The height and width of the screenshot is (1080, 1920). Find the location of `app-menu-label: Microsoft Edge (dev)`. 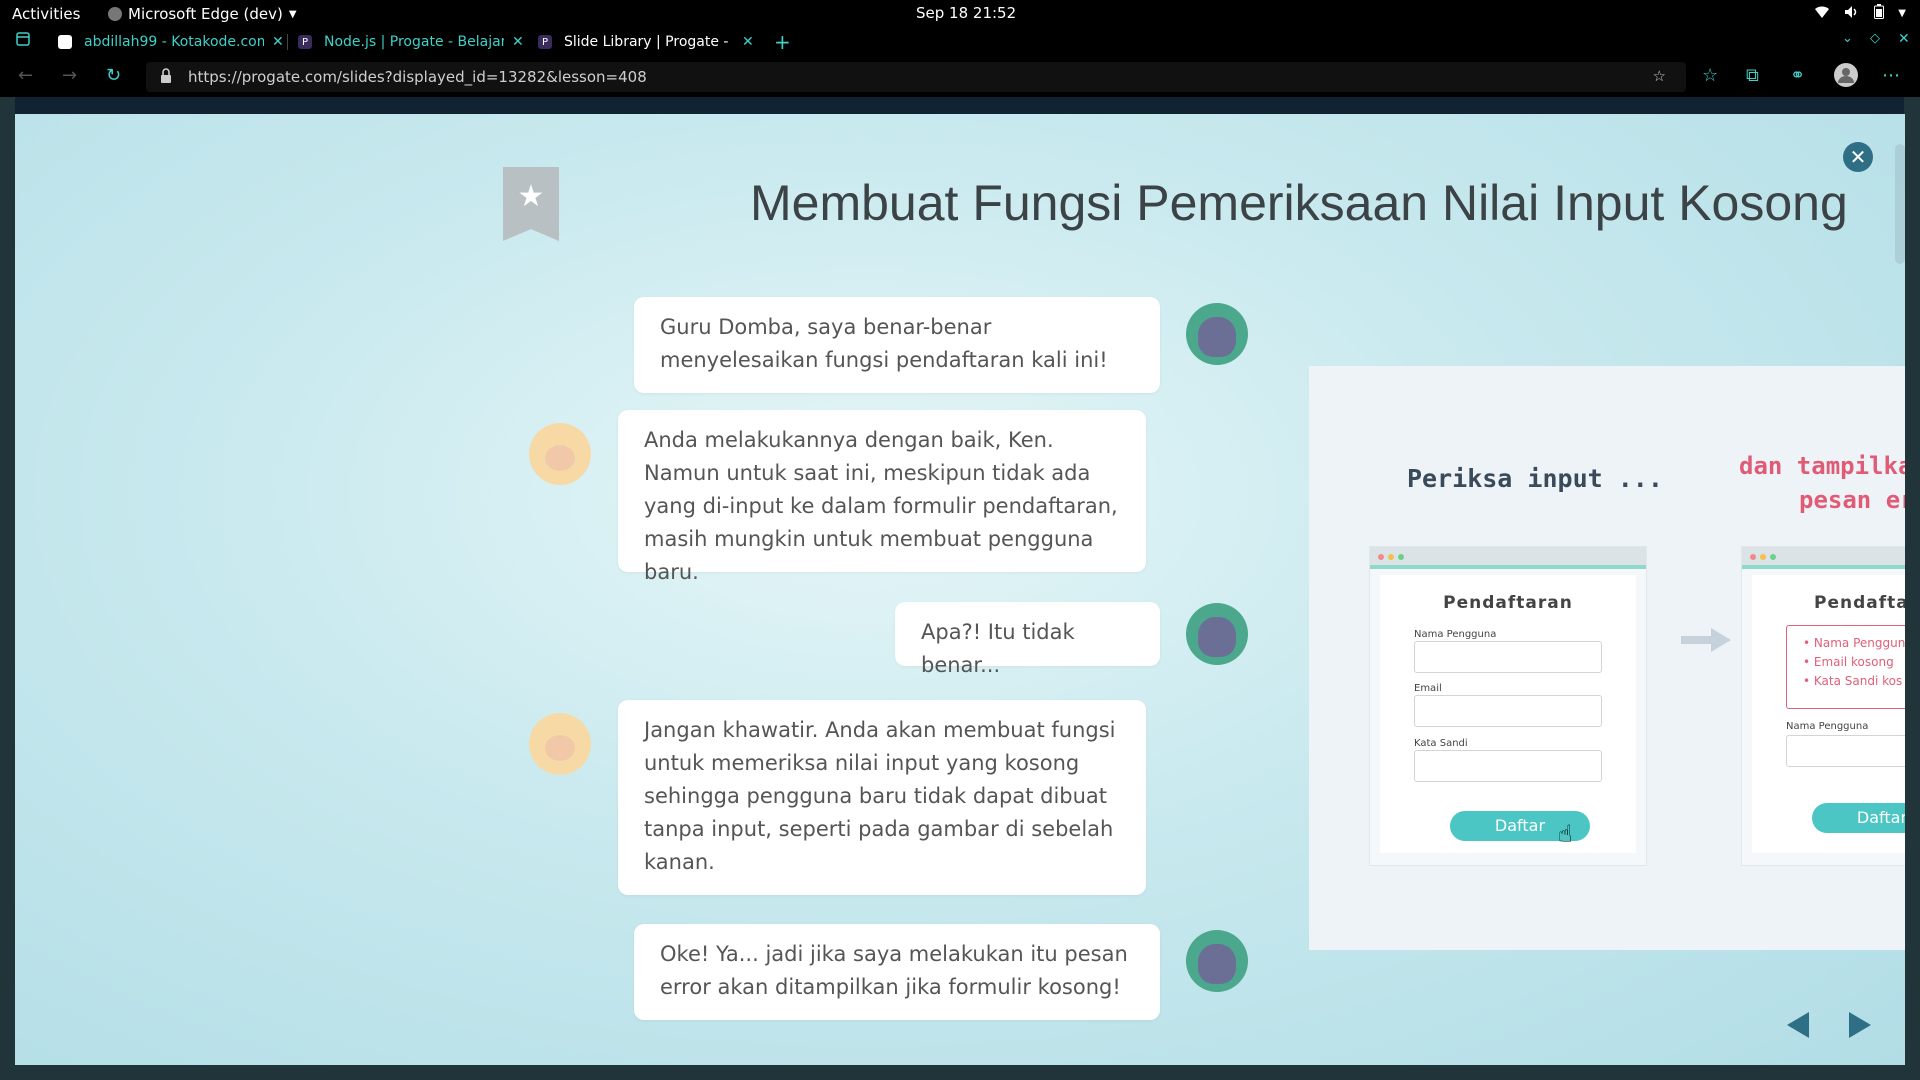

app-menu-label: Microsoft Edge (dev) is located at coordinates (205, 14).